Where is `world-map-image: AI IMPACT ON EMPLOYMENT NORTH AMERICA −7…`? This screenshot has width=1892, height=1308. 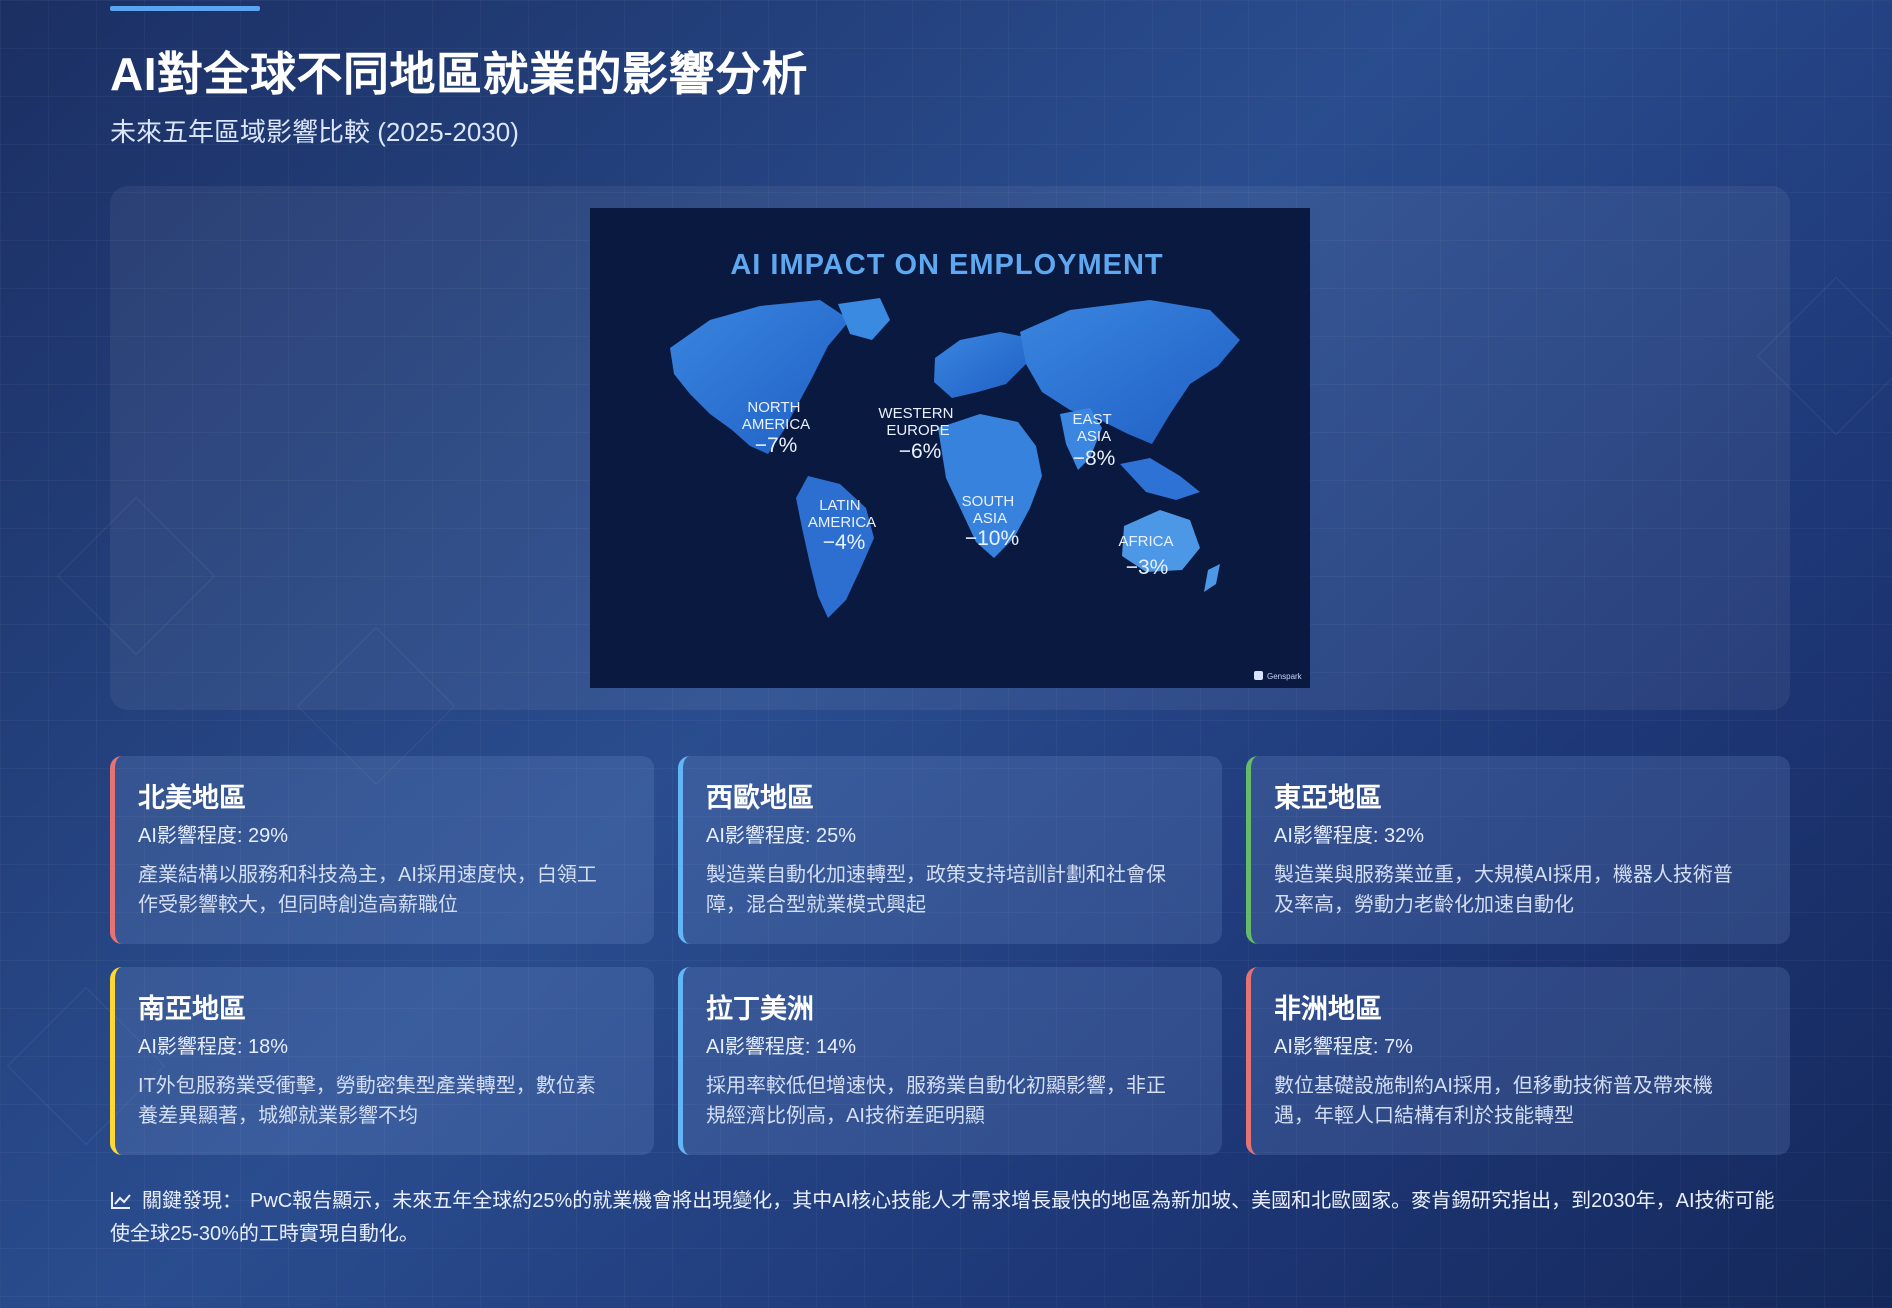 world-map-image: AI IMPACT ON EMPLOYMENT NORTH AMERICA −7… is located at coordinates (950, 448).